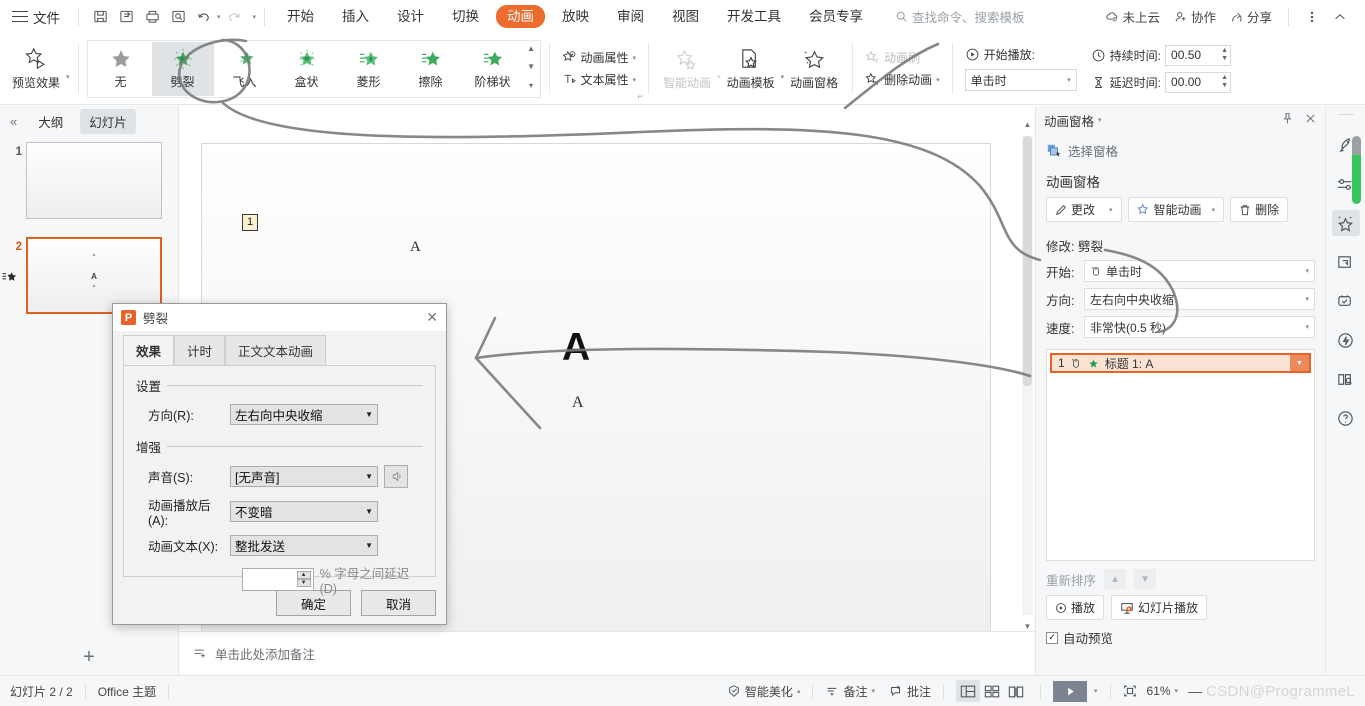 The height and width of the screenshot is (706, 1365). Describe the element at coordinates (531, 50) in the screenshot. I see `gallery-scroll-up-icon: ▲` at that location.